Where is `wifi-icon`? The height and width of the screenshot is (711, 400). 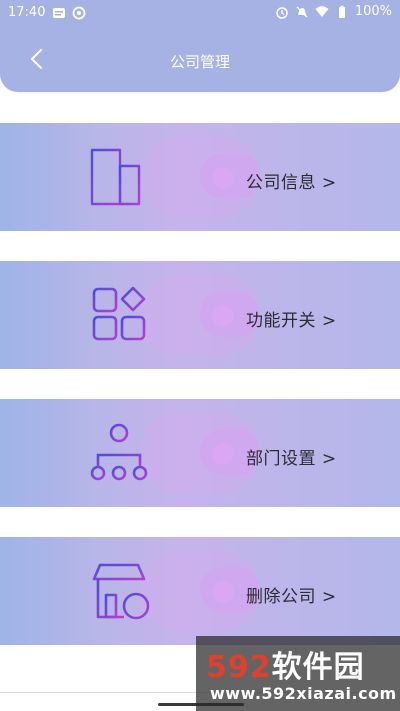 wifi-icon is located at coordinates (322, 11).